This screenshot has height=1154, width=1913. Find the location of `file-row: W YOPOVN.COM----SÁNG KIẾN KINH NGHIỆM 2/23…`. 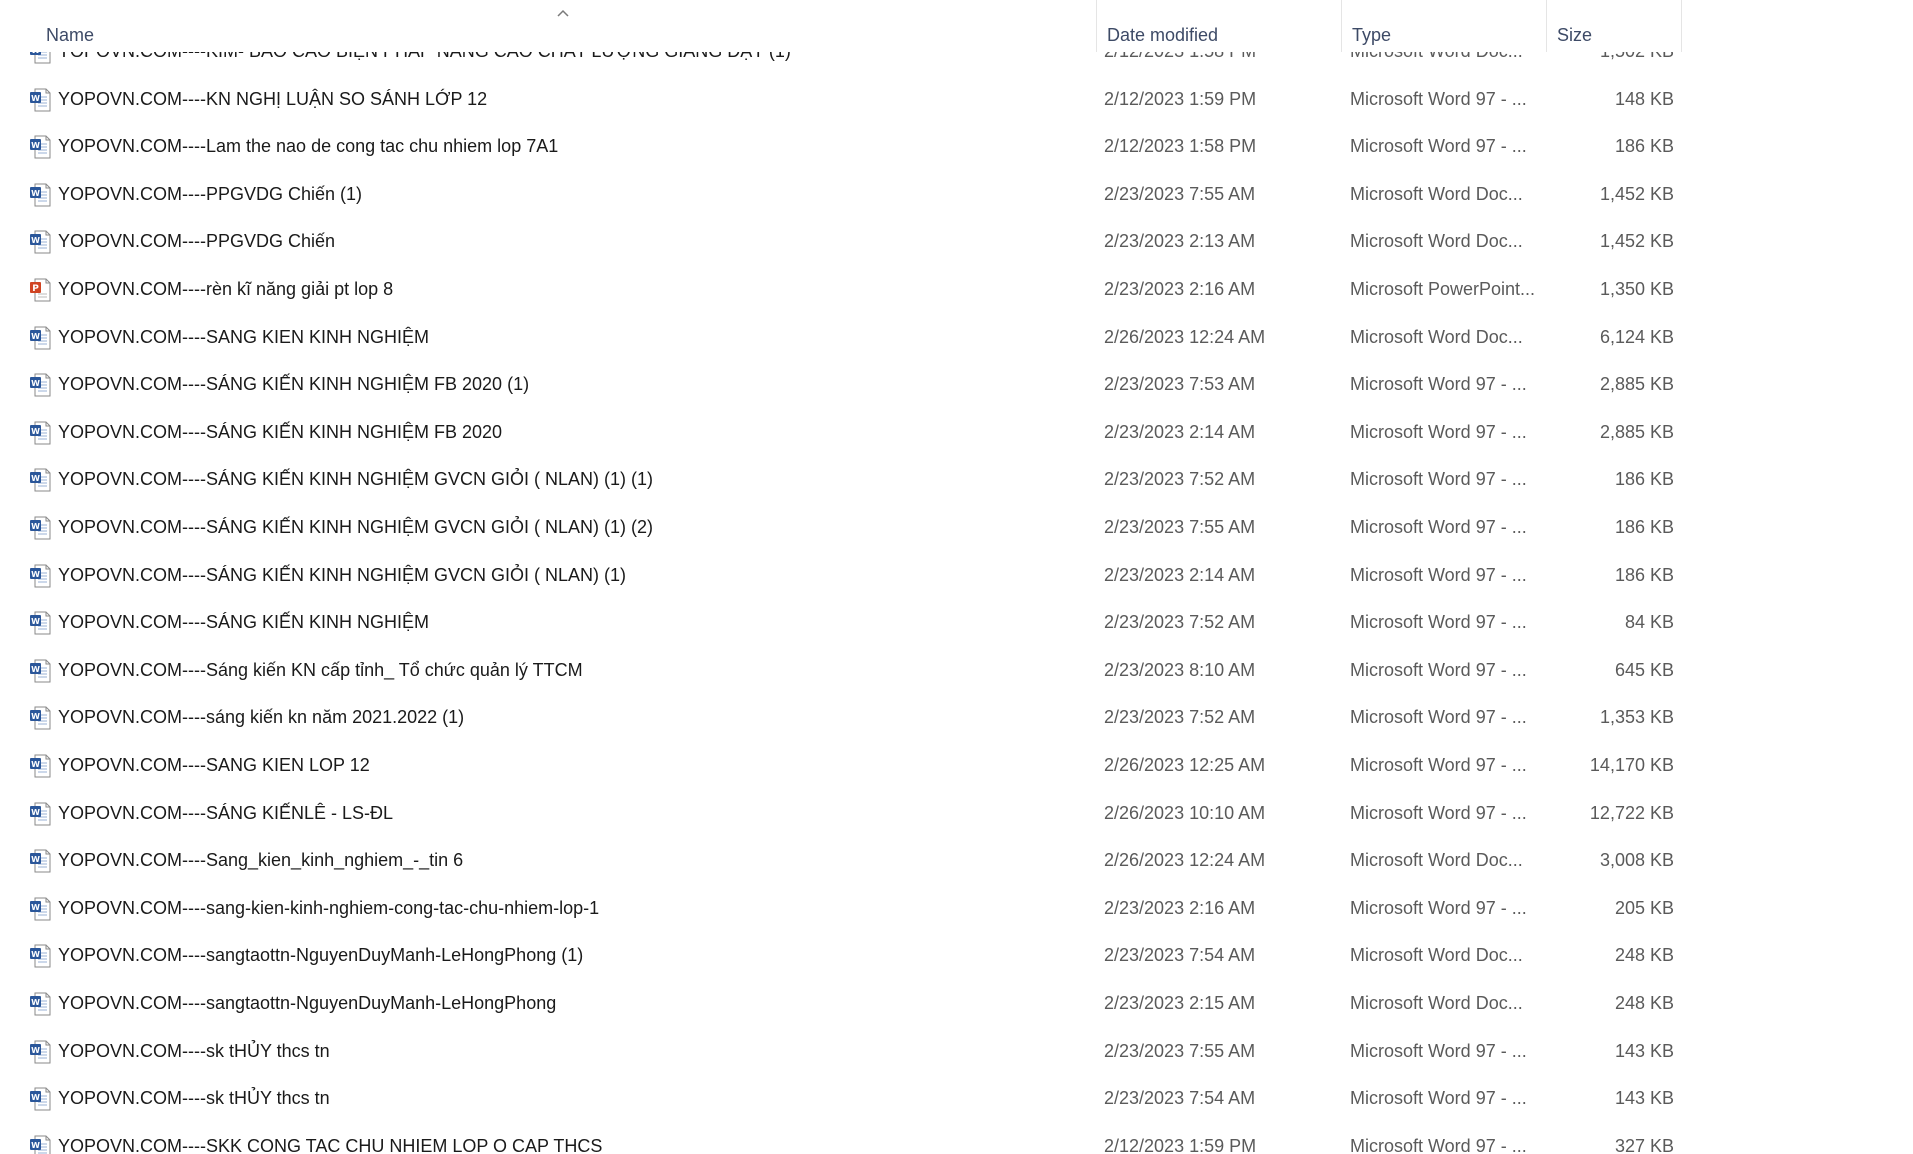

file-row: W YOPOVN.COM----SÁNG KIẾN KINH NGHIỆM 2/23… is located at coordinates (841, 622).